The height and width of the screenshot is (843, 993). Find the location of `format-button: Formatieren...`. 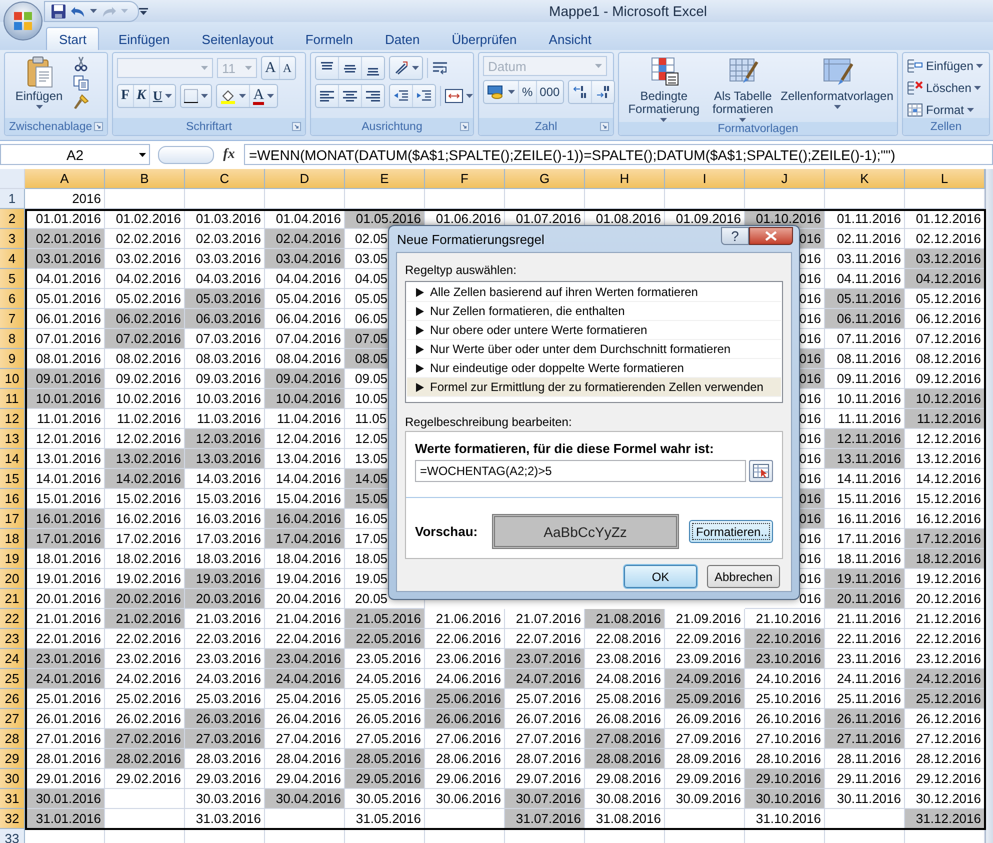

format-button: Formatieren... is located at coordinates (731, 531).